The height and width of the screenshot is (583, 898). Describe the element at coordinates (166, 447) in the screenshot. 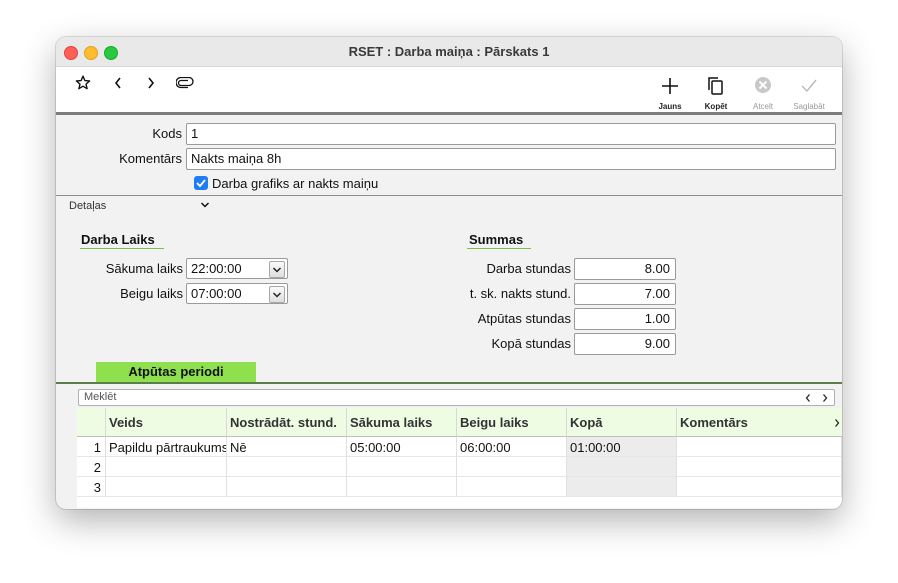

I see `table-cell: Papildu pārtraukums` at that location.